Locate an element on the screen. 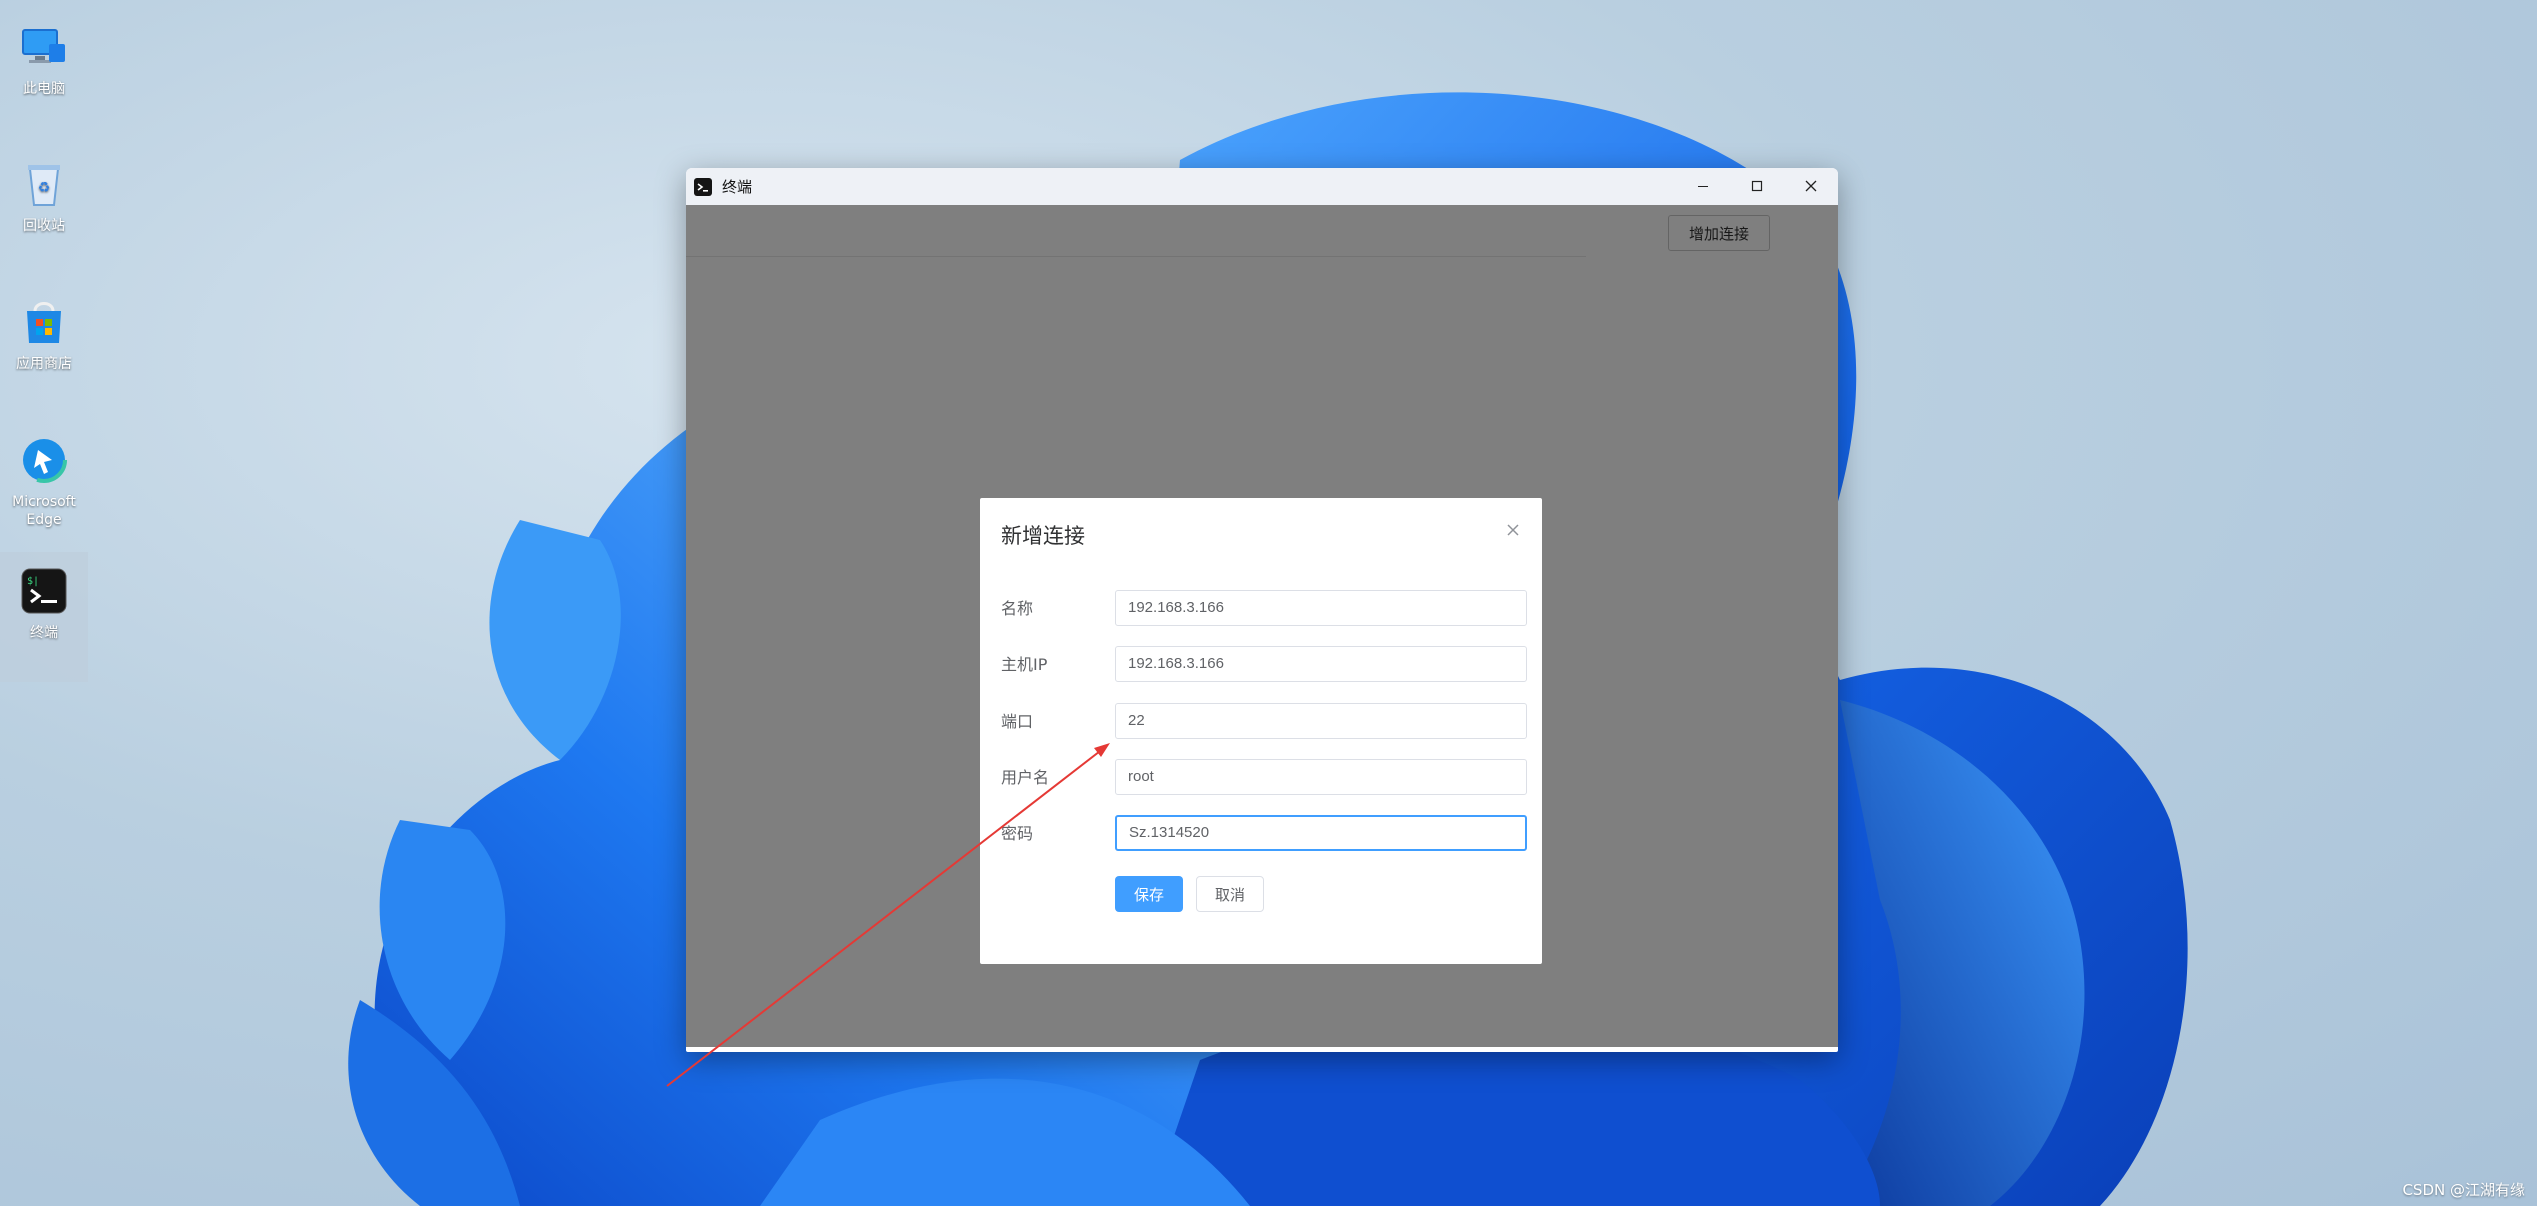 The height and width of the screenshot is (1206, 2537). maximize-button is located at coordinates (1757, 186).